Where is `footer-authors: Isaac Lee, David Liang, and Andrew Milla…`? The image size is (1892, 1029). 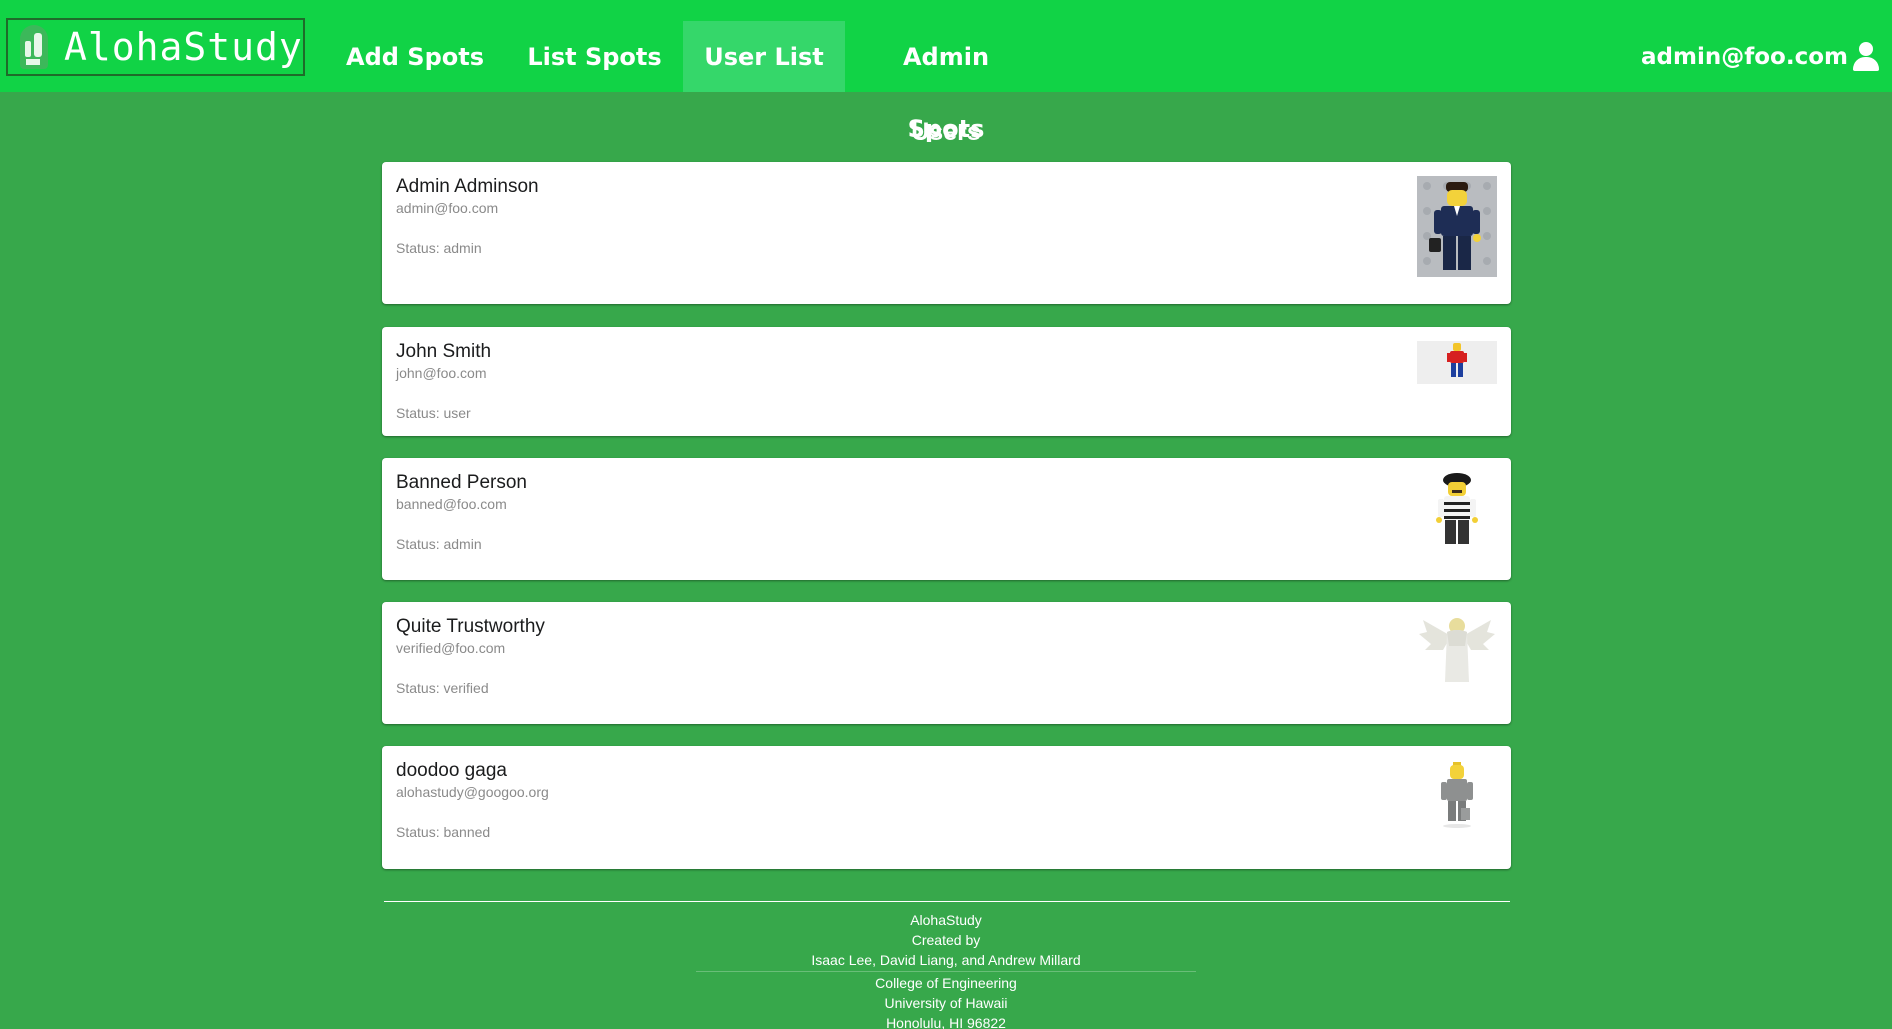
footer-authors: Isaac Lee, David Liang, and Andrew Milla… is located at coordinates (946, 960).